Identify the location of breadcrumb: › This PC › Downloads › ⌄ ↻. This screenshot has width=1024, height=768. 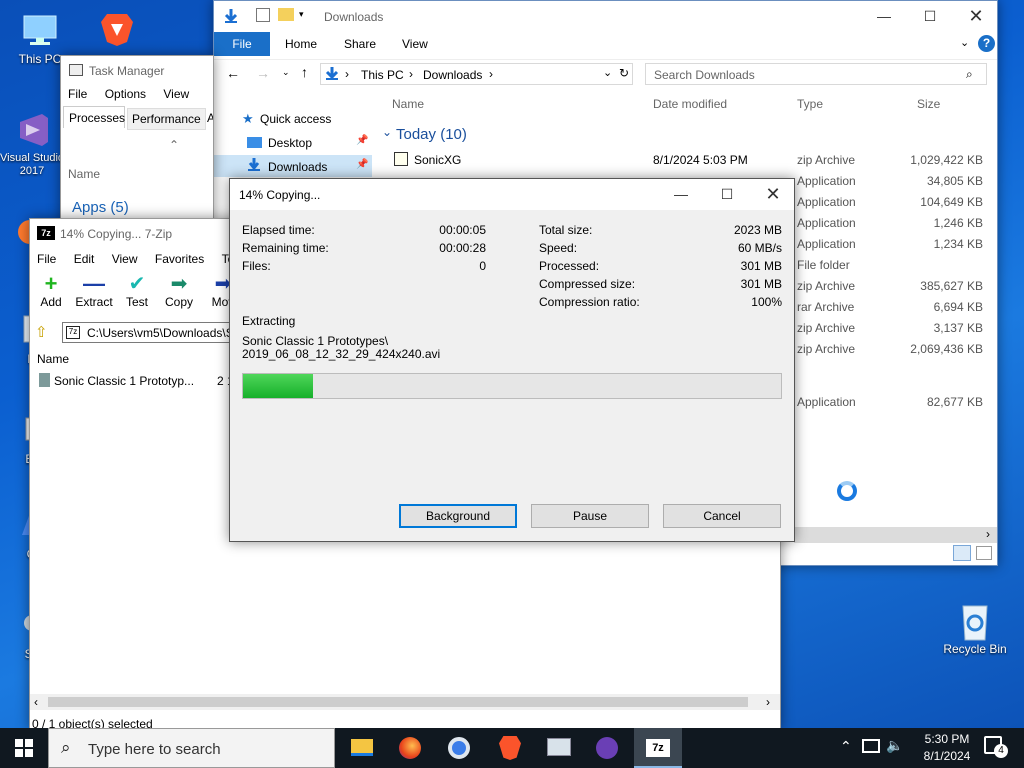
(476, 74).